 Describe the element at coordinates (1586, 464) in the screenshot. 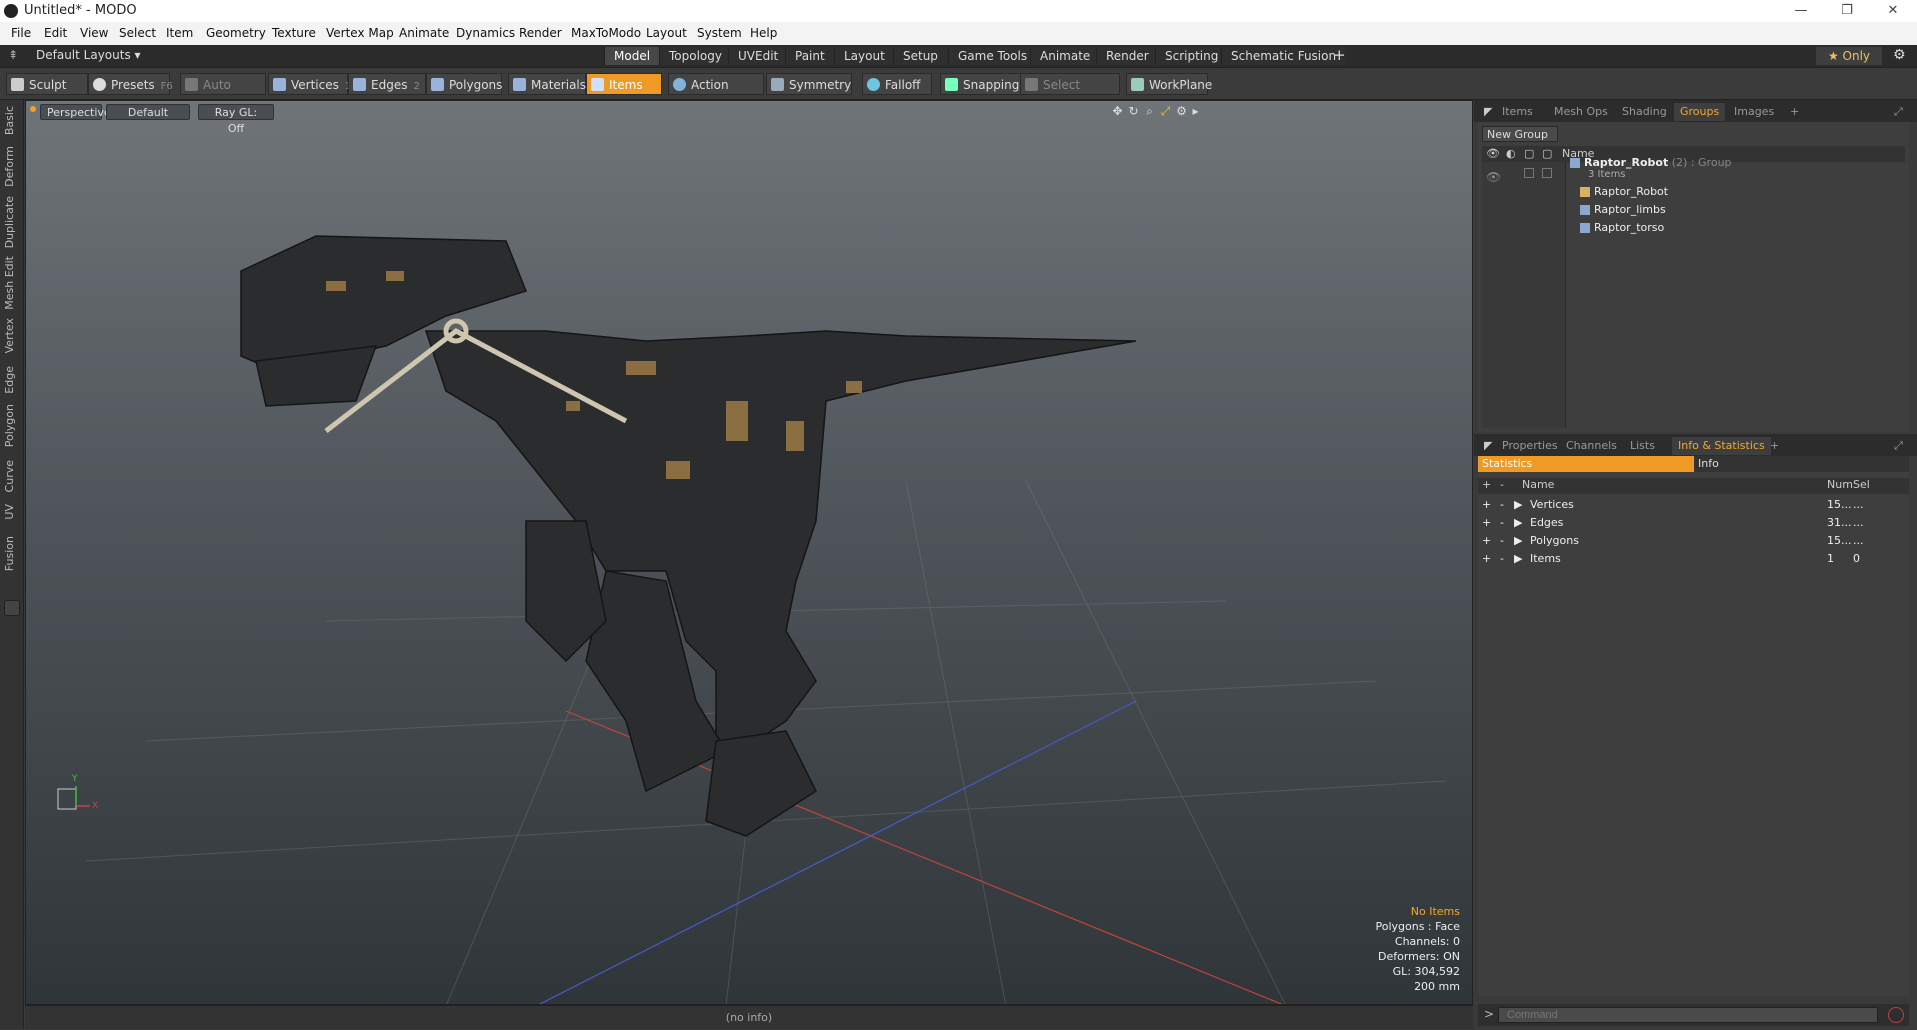

I see `tab-statistics: Statistics` at that location.